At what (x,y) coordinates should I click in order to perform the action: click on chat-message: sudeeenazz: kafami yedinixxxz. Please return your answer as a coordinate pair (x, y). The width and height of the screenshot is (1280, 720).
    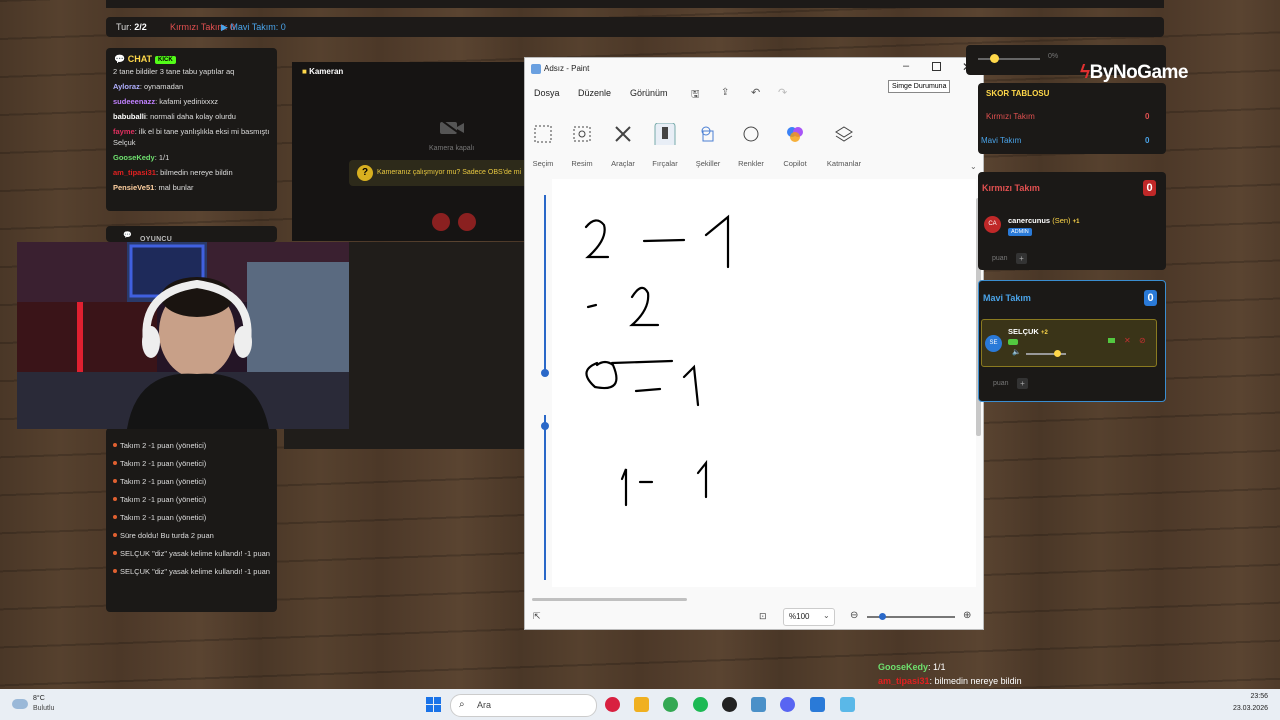
    Looking at the image, I should click on (166, 101).